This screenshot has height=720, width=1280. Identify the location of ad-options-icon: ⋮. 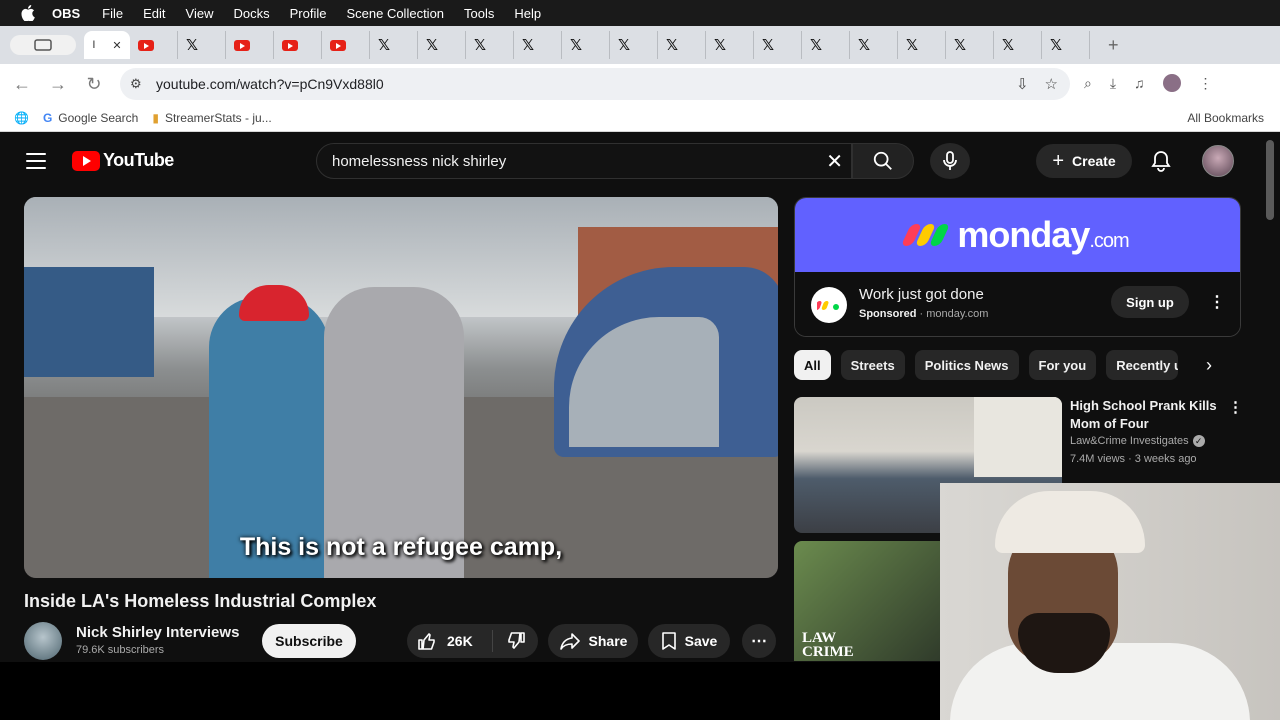
(1217, 302).